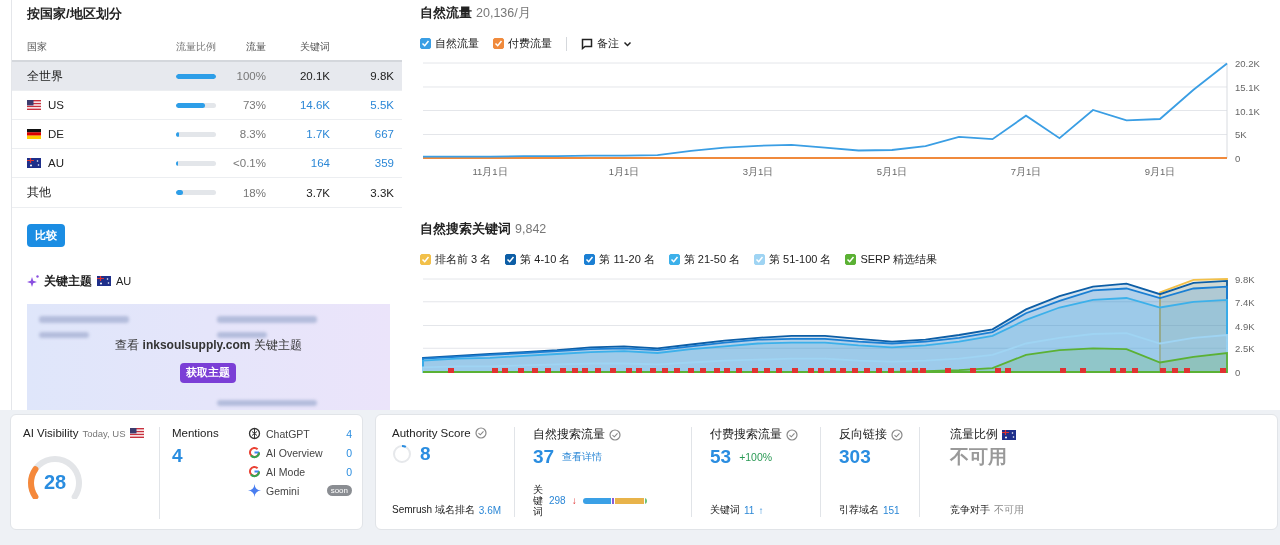 The width and height of the screenshot is (1280, 545). Describe the element at coordinates (56, 105) in the screenshot. I see `country-name: US` at that location.